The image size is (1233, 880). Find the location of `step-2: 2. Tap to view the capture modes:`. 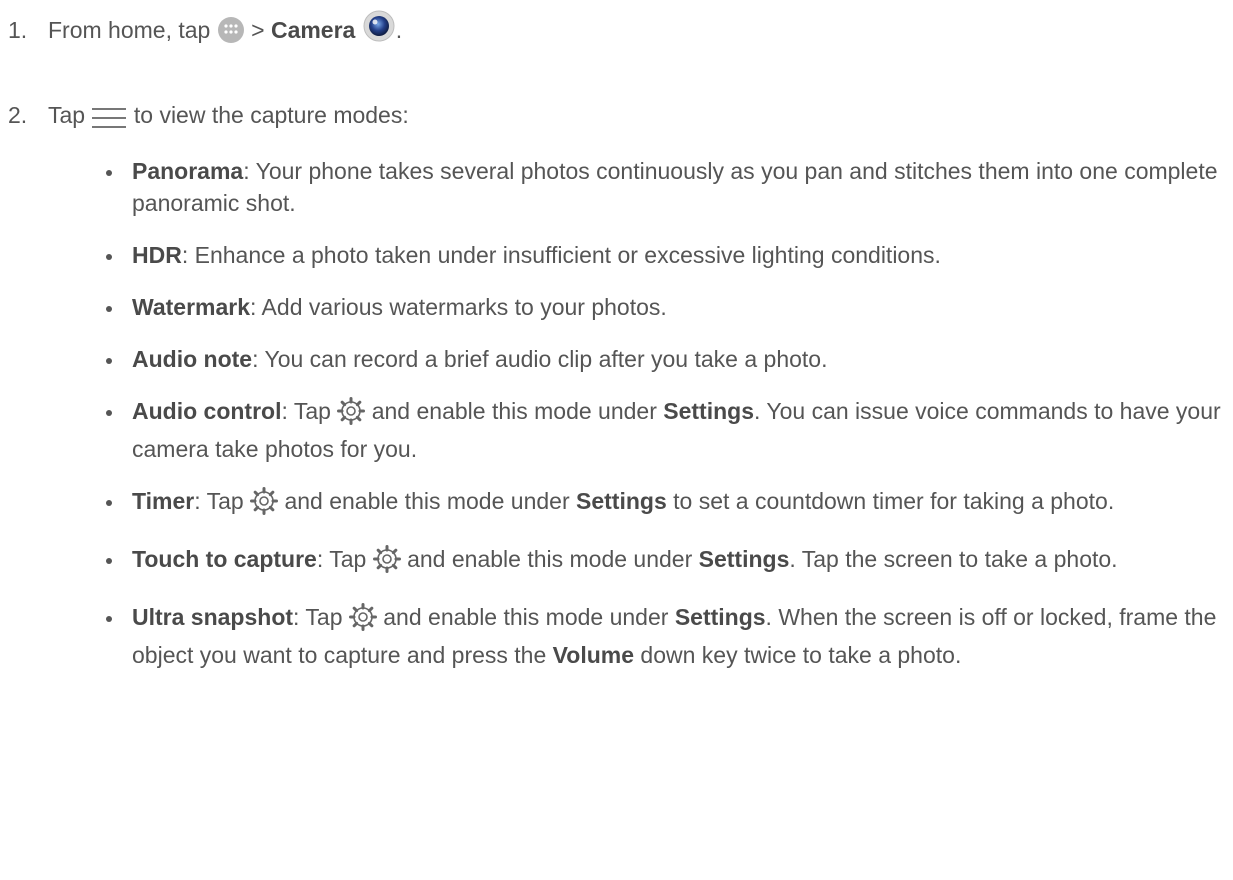

step-2: 2. Tap to view the capture modes: is located at coordinates (208, 118).